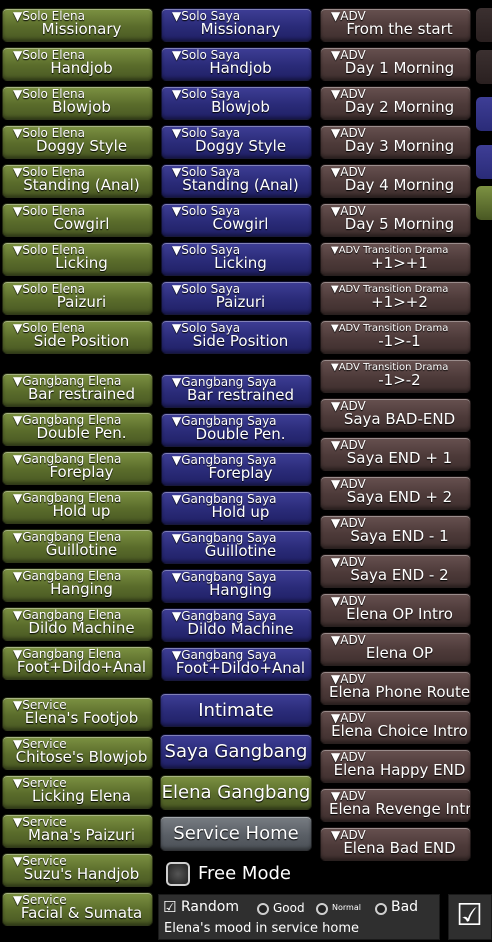 This screenshot has width=492, height=942. What do you see at coordinates (236, 220) in the screenshot?
I see `col2-scene-button: ▼Solo Saya Cowgirl` at bounding box center [236, 220].